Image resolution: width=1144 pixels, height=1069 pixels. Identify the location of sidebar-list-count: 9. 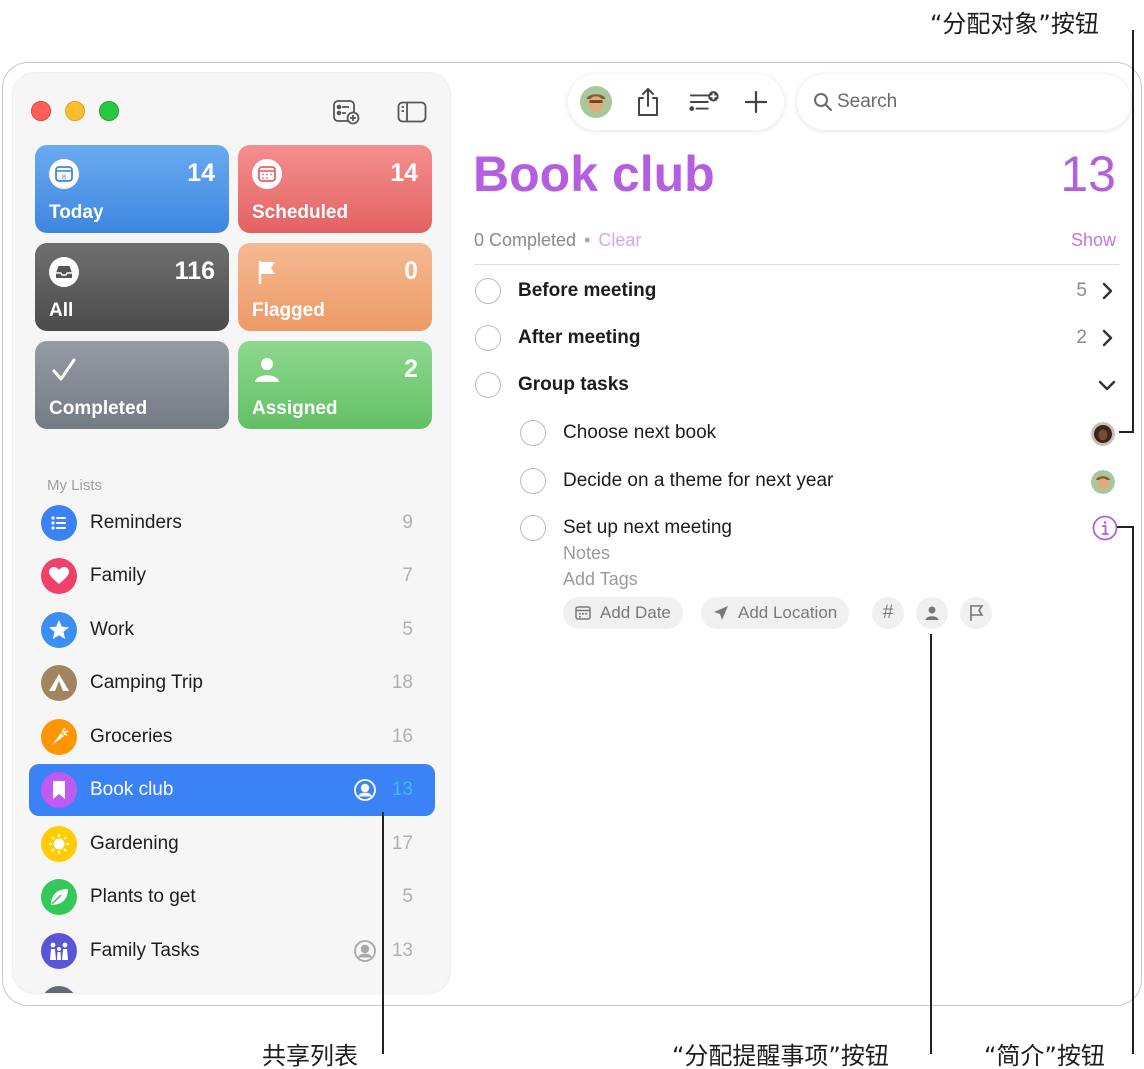
(407, 522).